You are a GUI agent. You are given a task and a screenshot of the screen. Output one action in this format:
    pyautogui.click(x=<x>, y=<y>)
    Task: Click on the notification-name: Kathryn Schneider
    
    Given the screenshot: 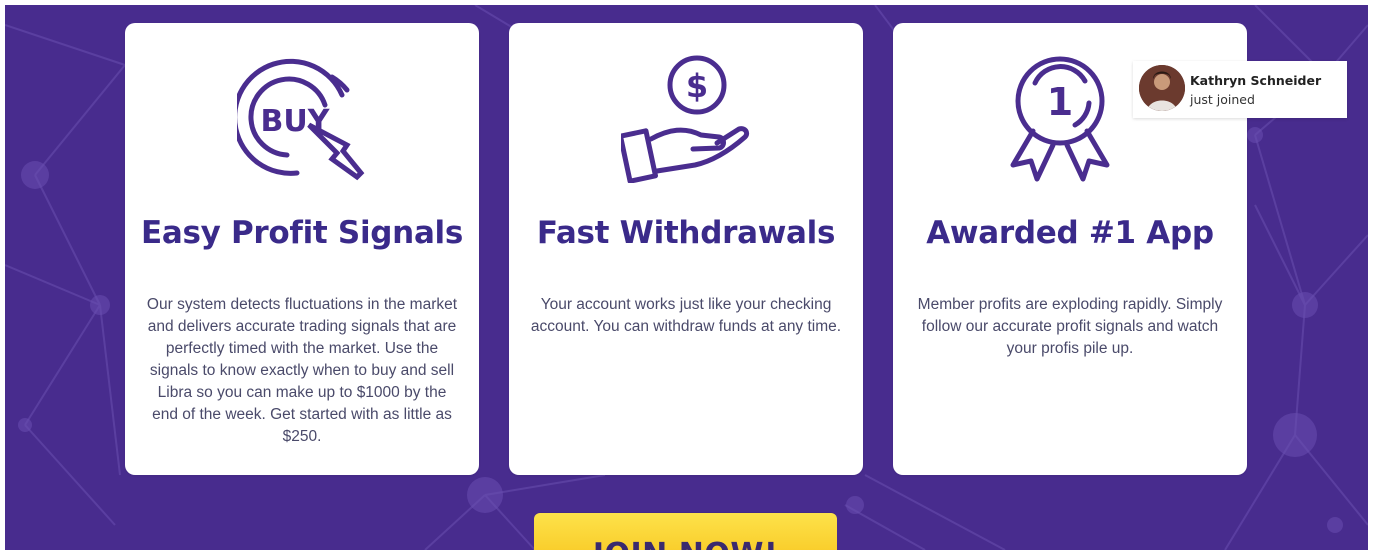 What is the action you would take?
    pyautogui.click(x=1256, y=80)
    